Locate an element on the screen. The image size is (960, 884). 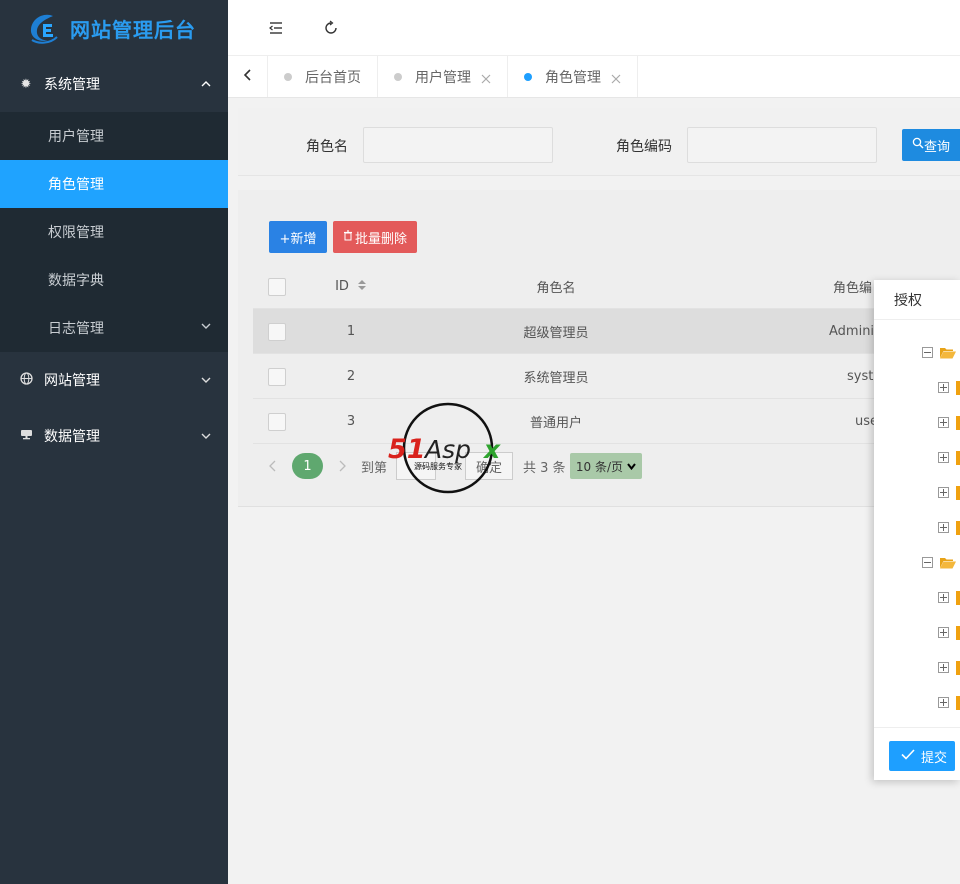
table-row: 1 超级管理员 Adminis is located at coordinates (606, 331).